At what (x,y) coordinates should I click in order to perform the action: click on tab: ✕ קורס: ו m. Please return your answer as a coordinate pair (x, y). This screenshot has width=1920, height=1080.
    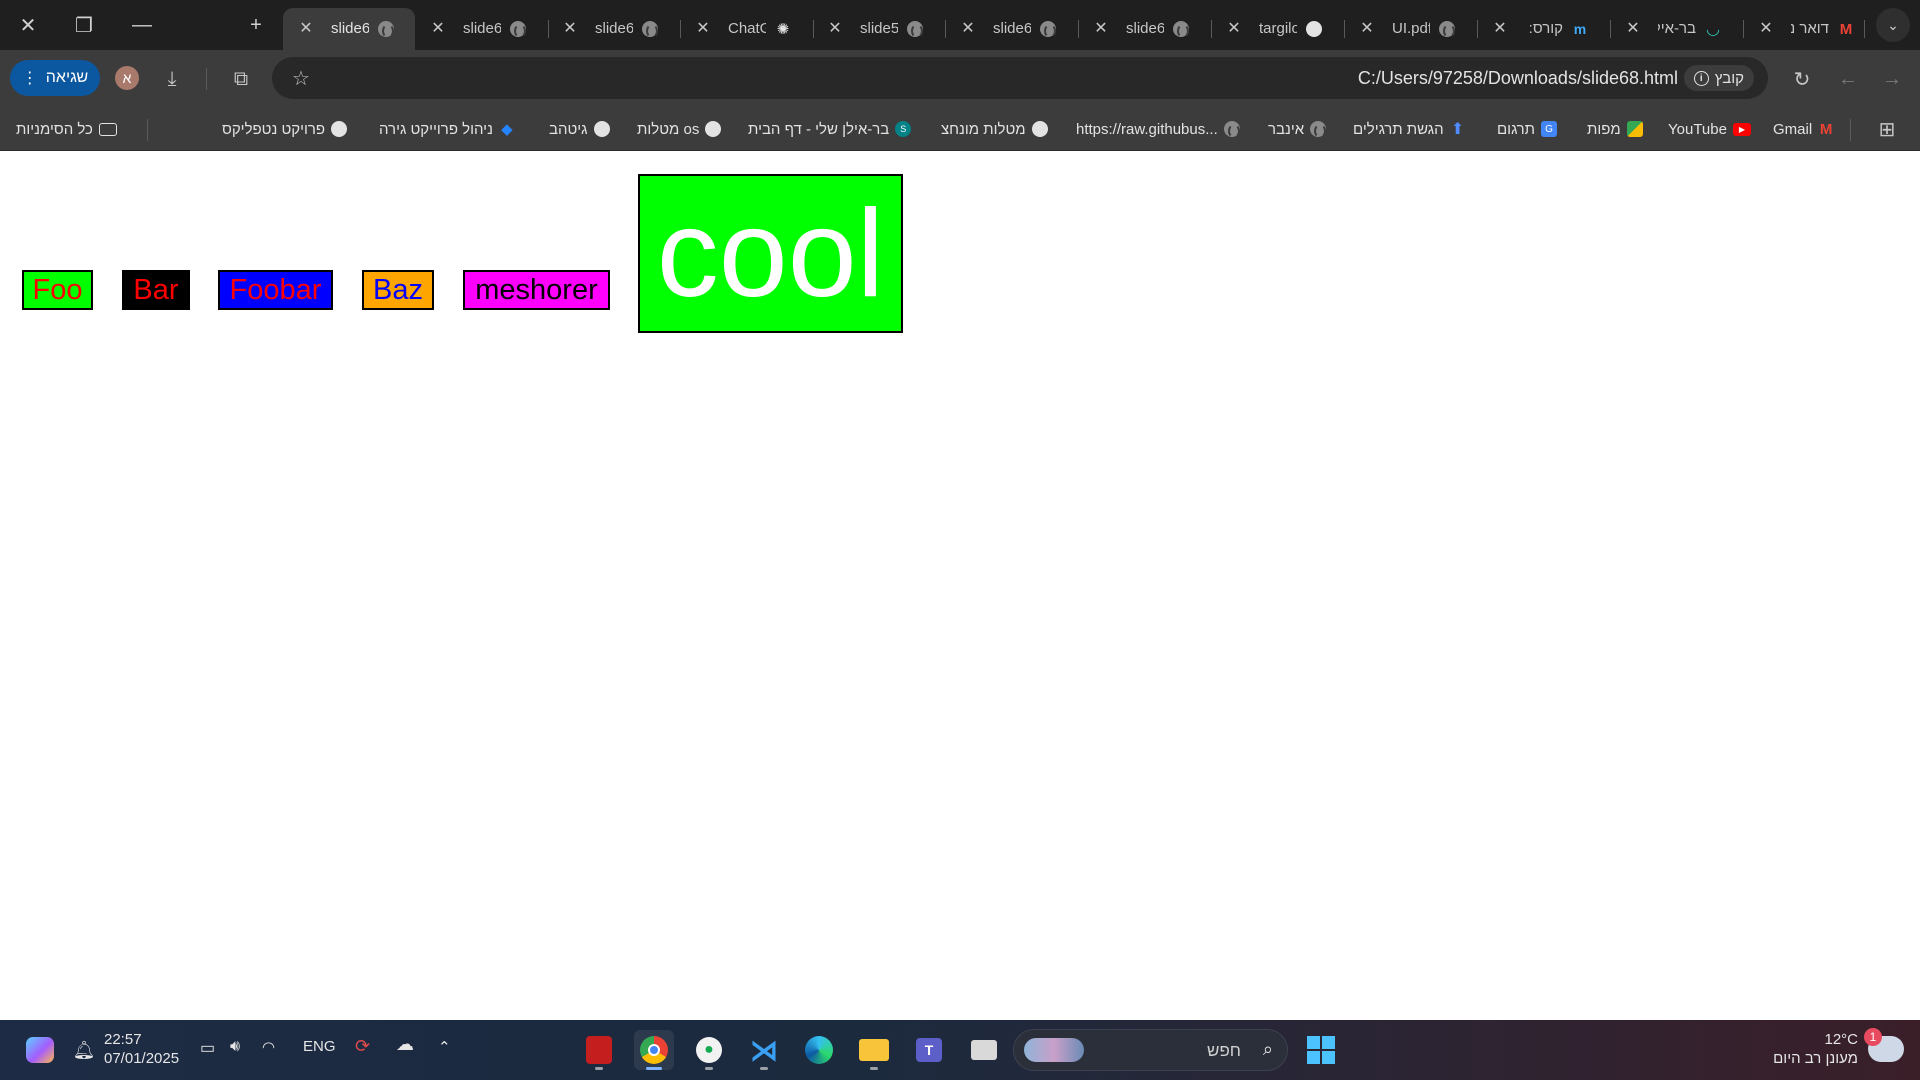
    Looking at the image, I should click on (1544, 29).